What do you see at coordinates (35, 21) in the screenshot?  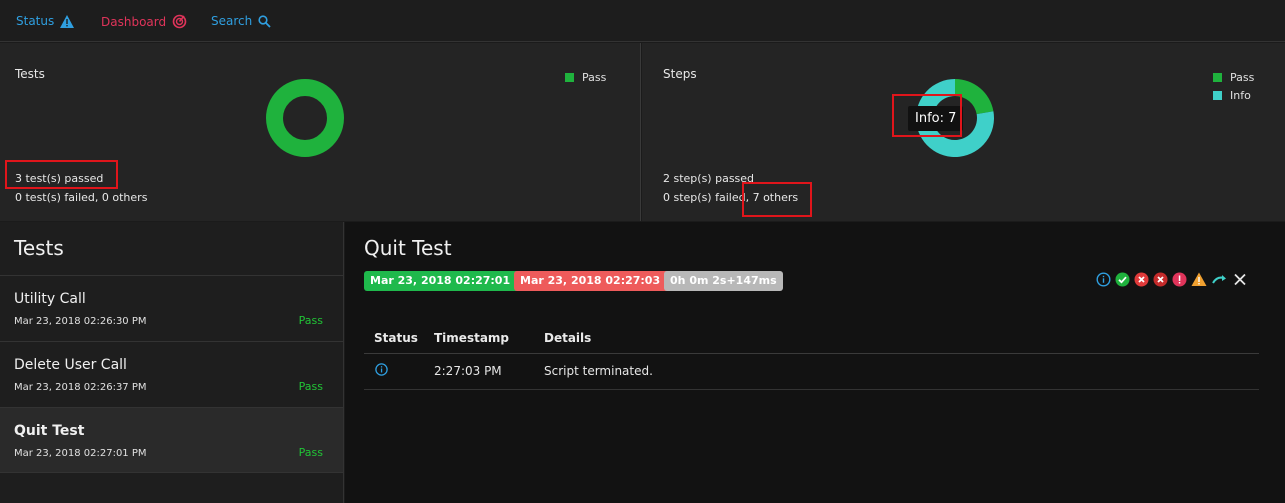 I see `nav-status-label: Status` at bounding box center [35, 21].